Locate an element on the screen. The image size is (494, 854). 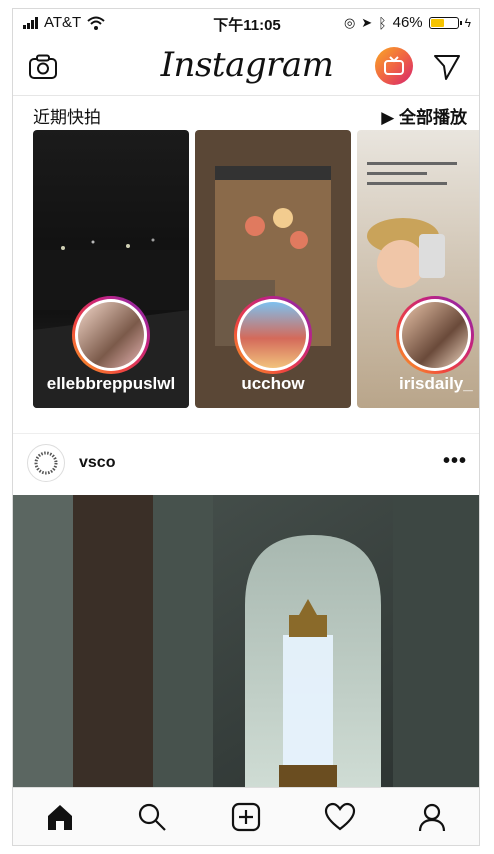
stories-title: 近期快拍 is located at coordinates (67, 117).